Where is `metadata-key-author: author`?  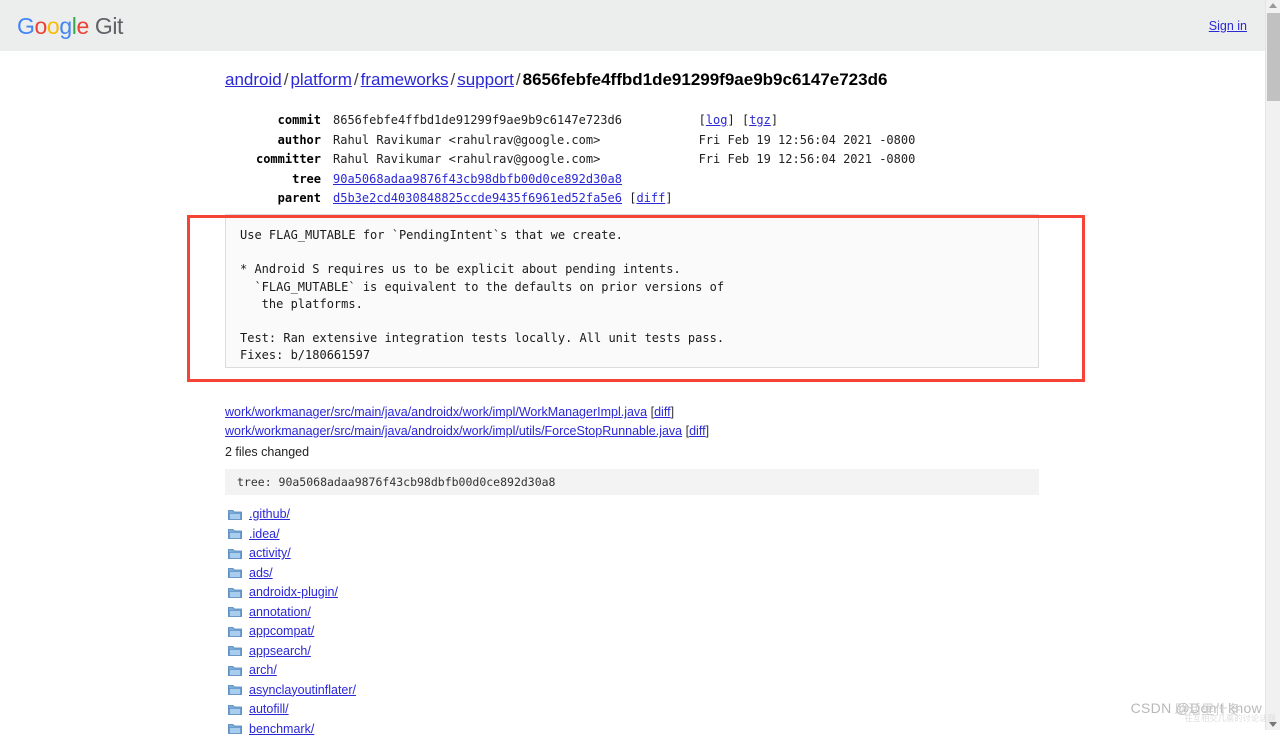
metadata-key-author: author is located at coordinates (279, 141).